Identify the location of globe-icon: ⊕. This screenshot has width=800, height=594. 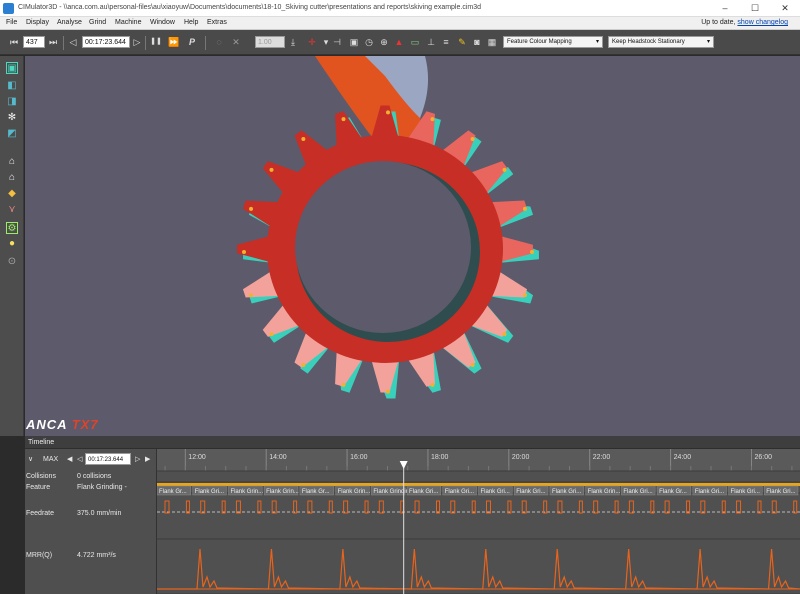
(384, 42).